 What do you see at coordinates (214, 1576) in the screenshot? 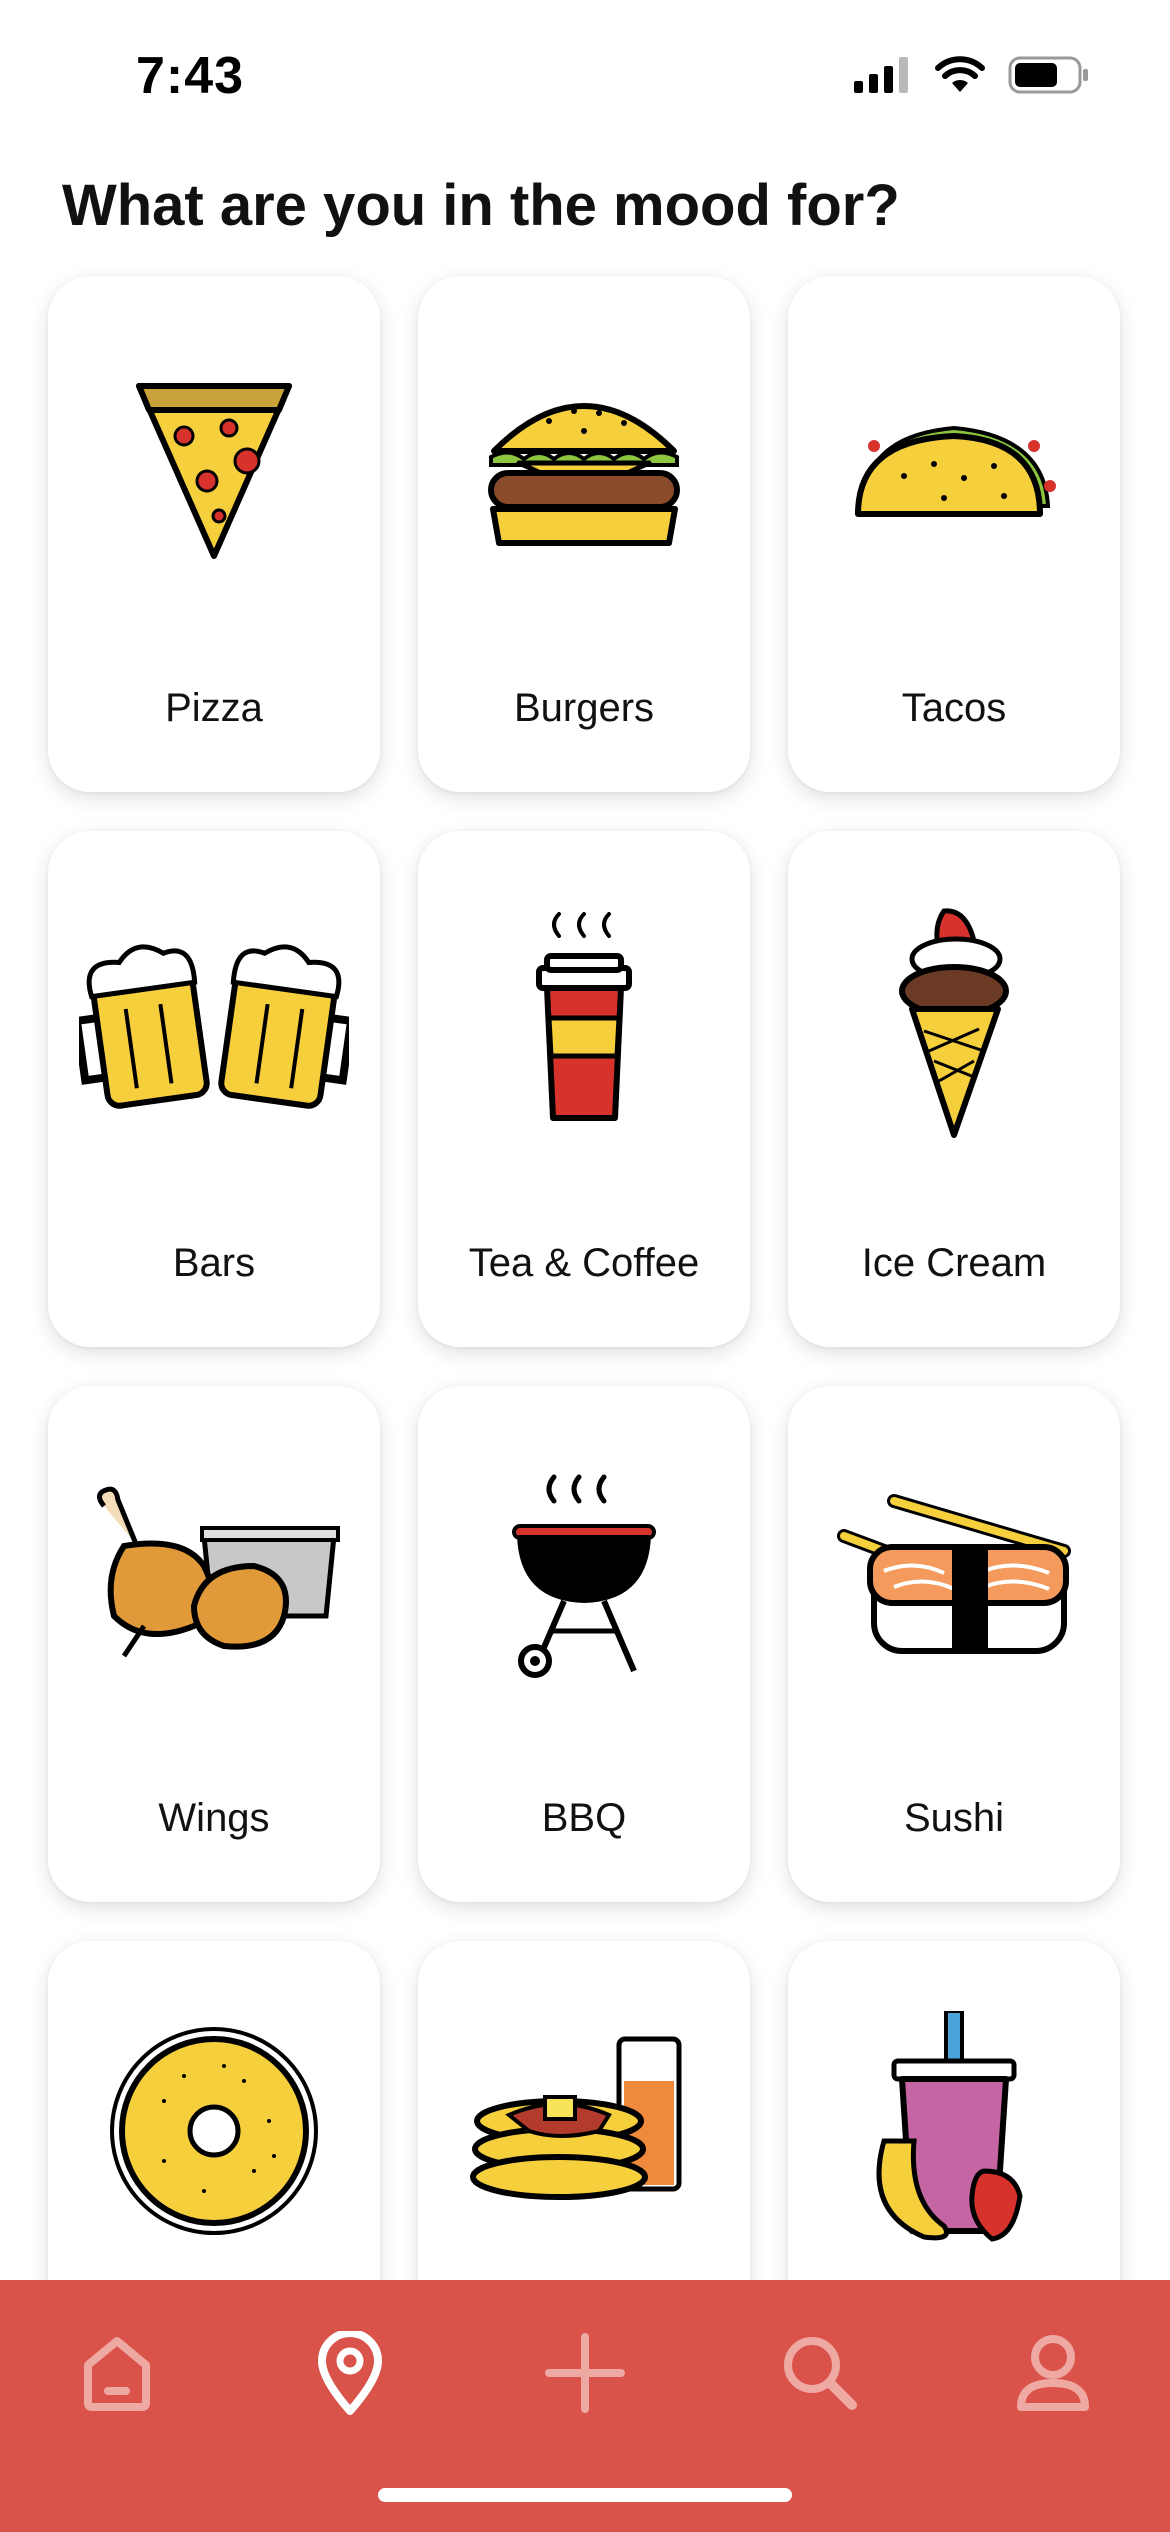
I see `chicken-wings-icon` at bounding box center [214, 1576].